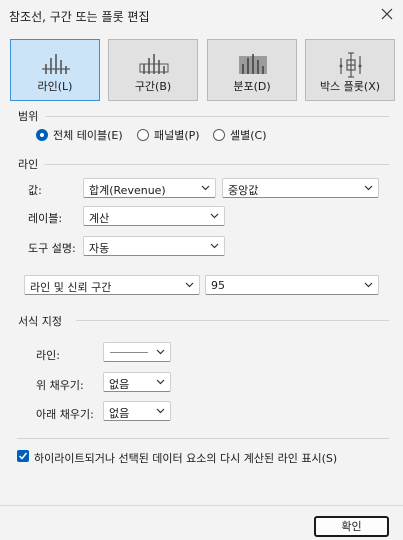 This screenshot has height=540, width=403. Describe the element at coordinates (127, 190) in the screenshot. I see `value-field-text: 합계(Revenue)` at that location.